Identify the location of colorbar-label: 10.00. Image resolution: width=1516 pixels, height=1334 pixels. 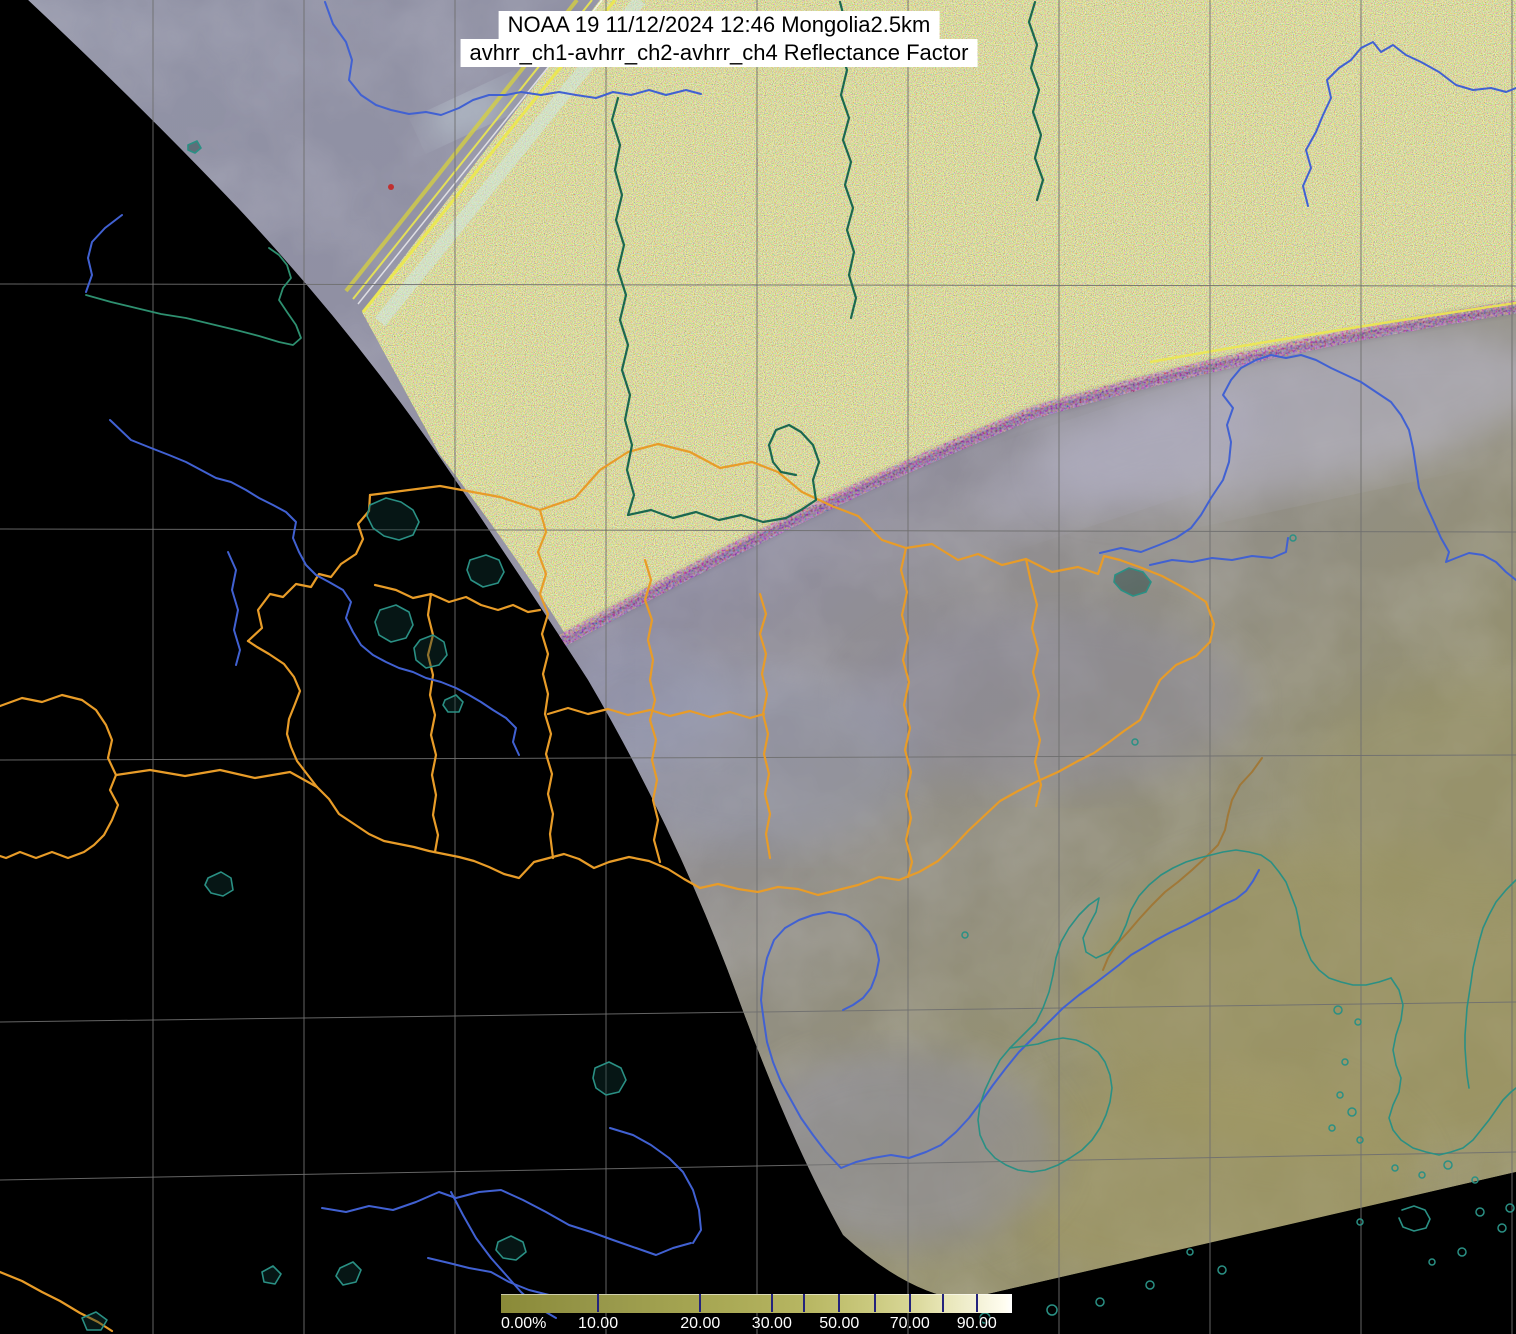
(598, 1323).